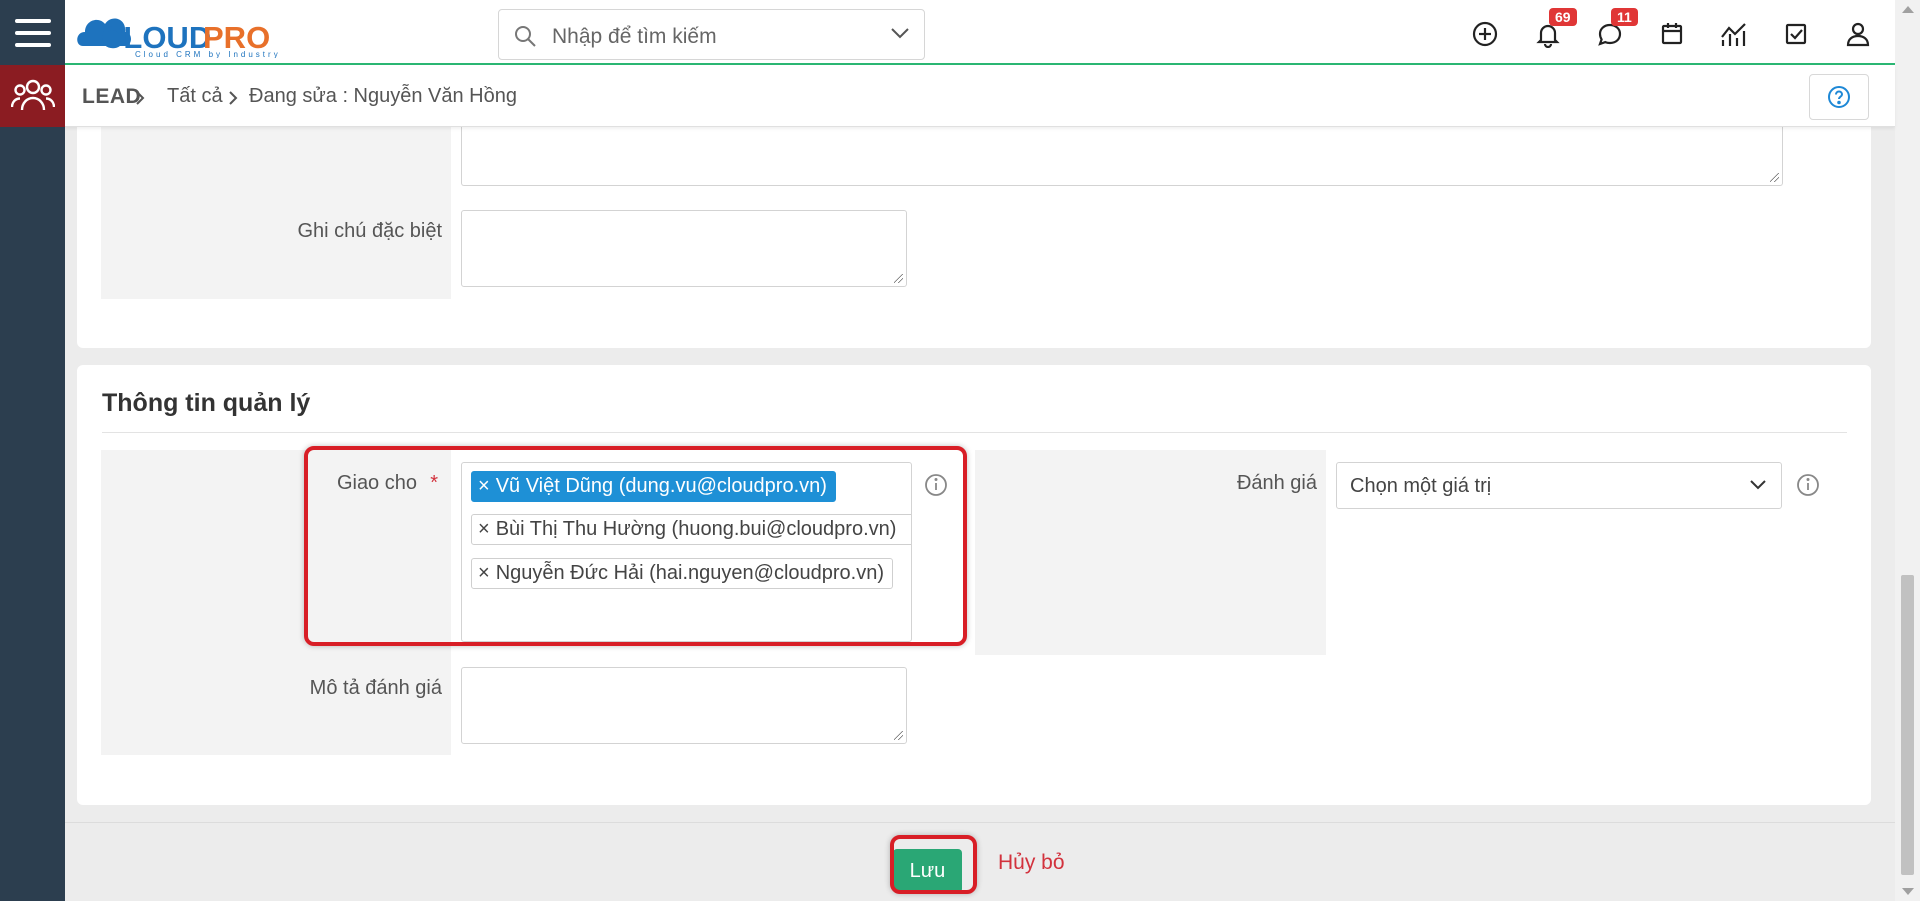 The image size is (1920, 901). Describe the element at coordinates (376, 483) in the screenshot. I see `assigned-to-label: Giao cho` at that location.